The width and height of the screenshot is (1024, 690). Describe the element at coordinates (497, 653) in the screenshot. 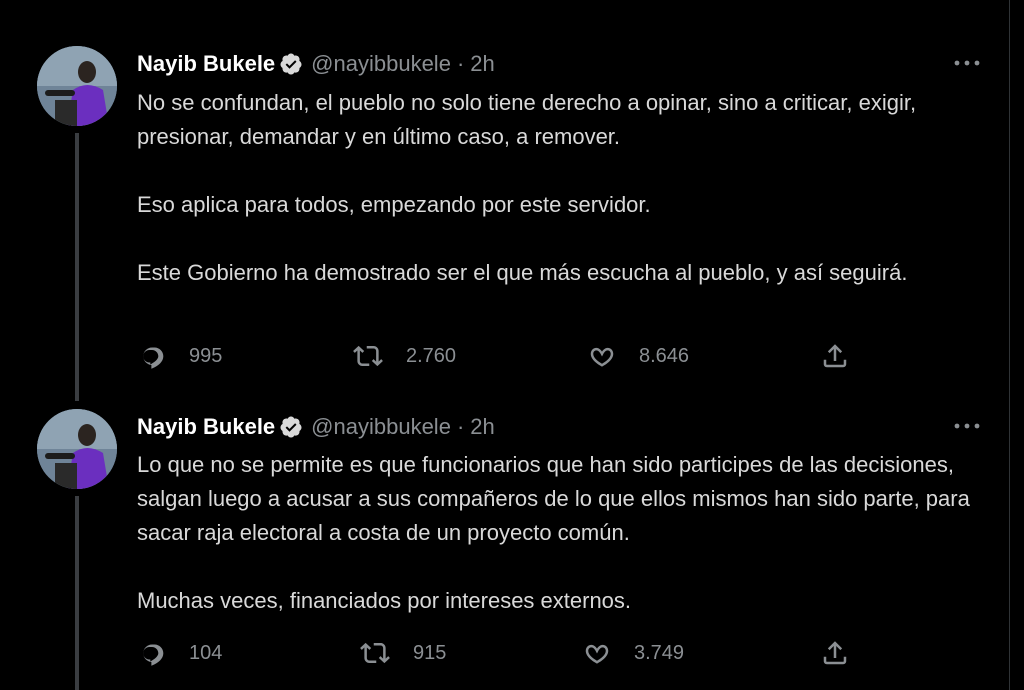

I see `tweet-actions: 104 915 3.749` at that location.